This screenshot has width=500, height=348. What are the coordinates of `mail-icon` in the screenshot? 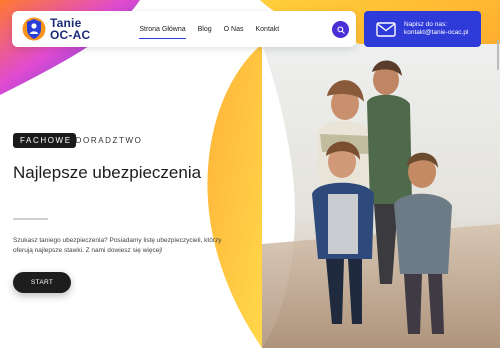 It's located at (386, 29).